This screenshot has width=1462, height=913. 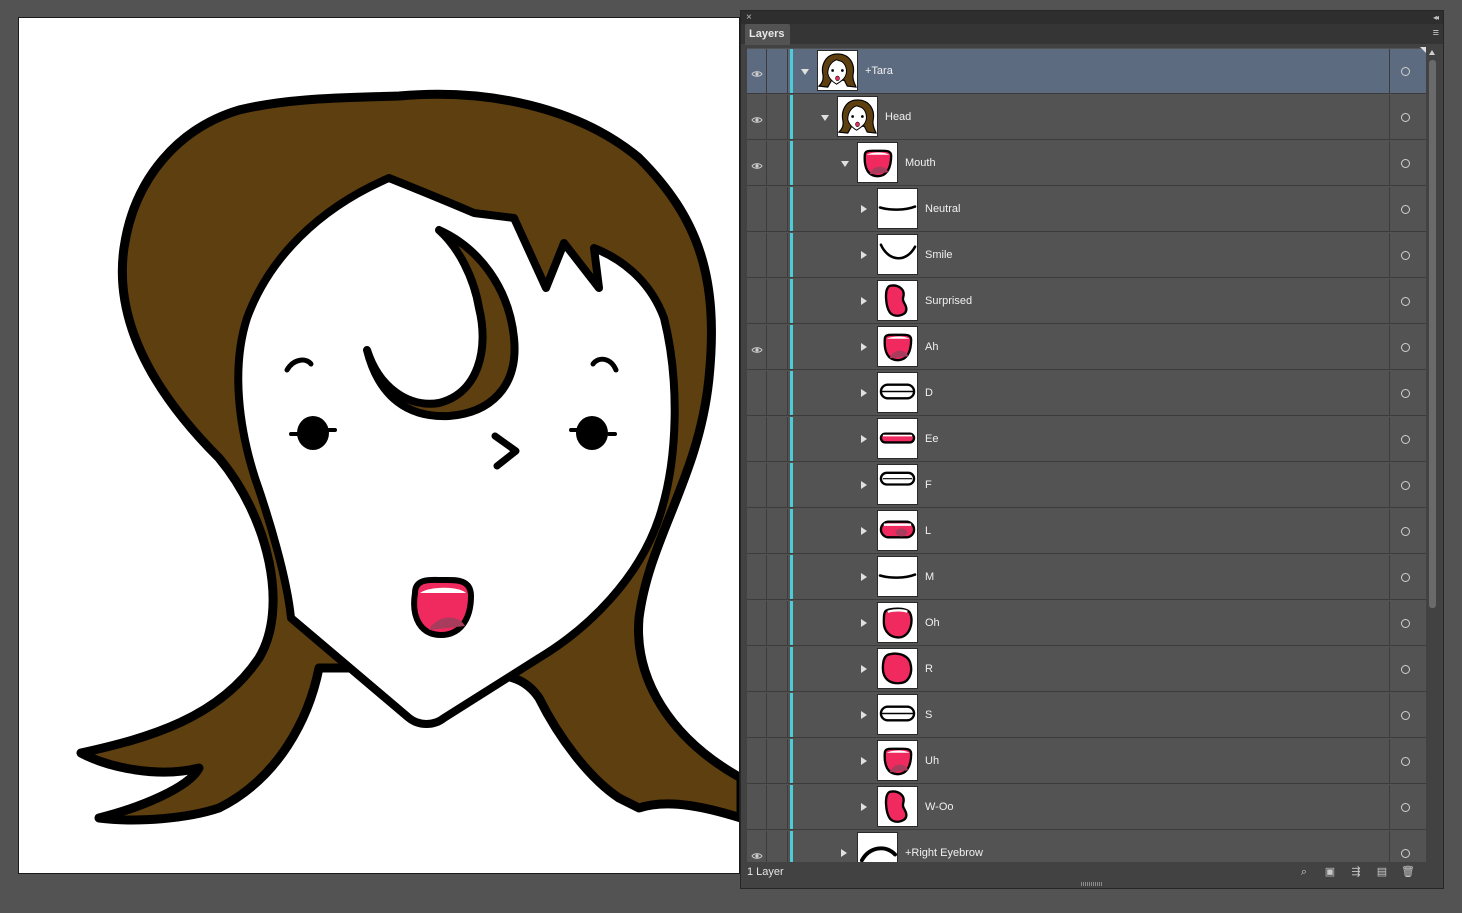 What do you see at coordinates (929, 669) in the screenshot?
I see `layer-name: R` at bounding box center [929, 669].